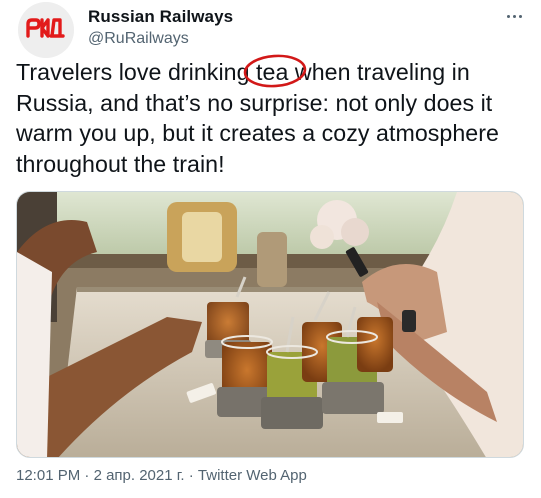 The width and height of the screenshot is (541, 498). I want to click on display-name: Russian Railways, so click(160, 17).